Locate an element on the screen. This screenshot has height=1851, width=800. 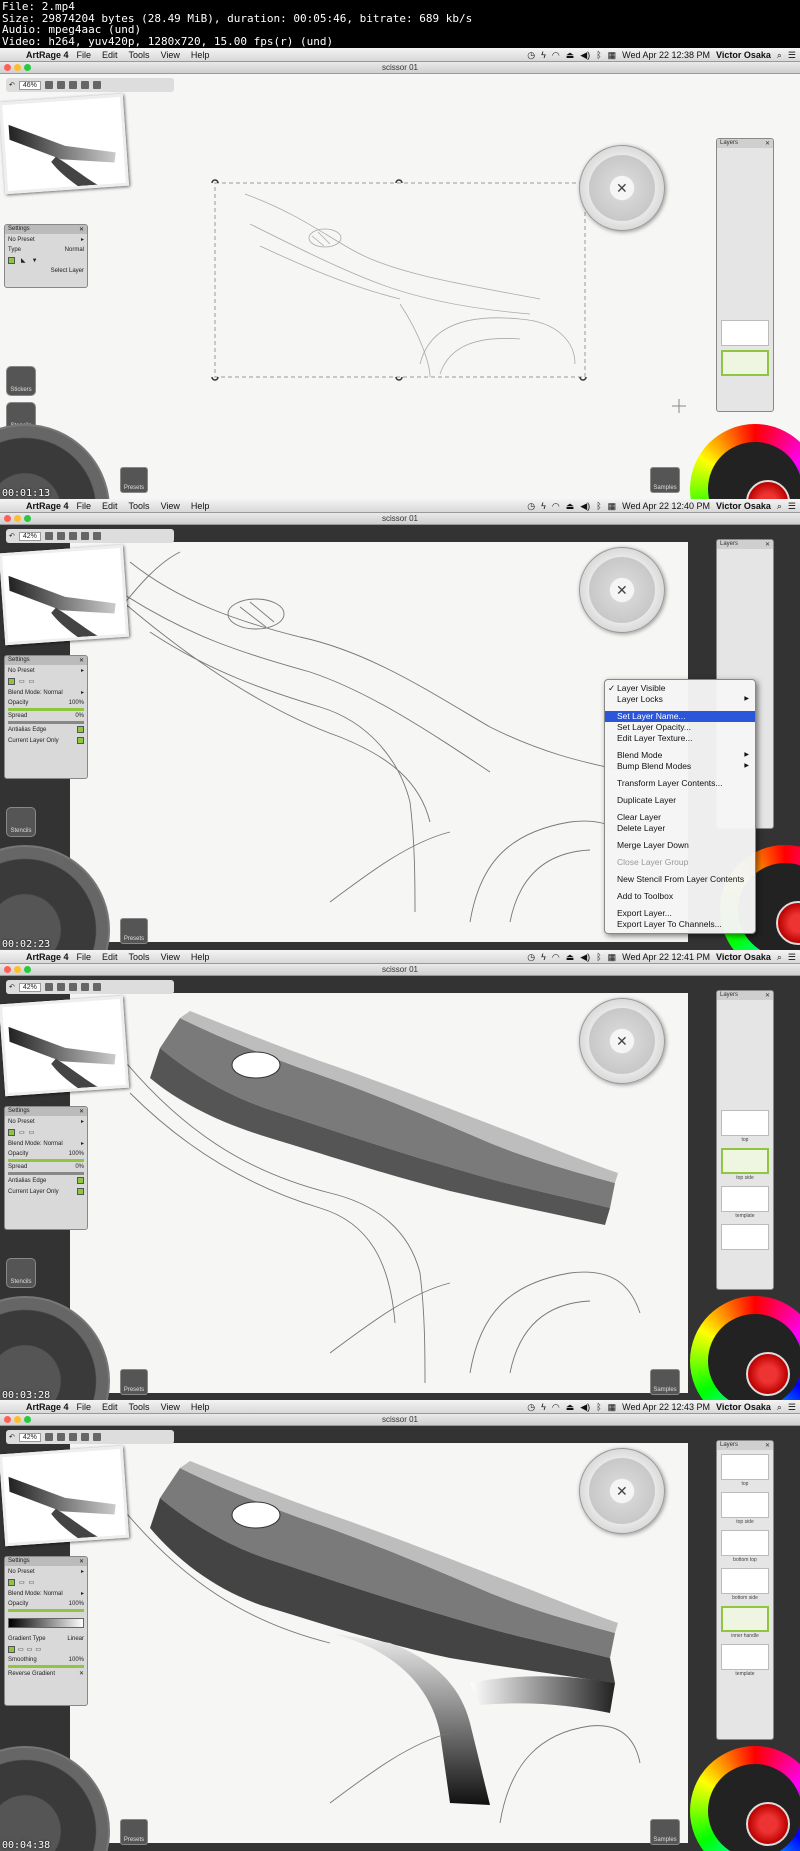
context-menu-item: ✓ Layer Visible is located at coordinates (680, 688).